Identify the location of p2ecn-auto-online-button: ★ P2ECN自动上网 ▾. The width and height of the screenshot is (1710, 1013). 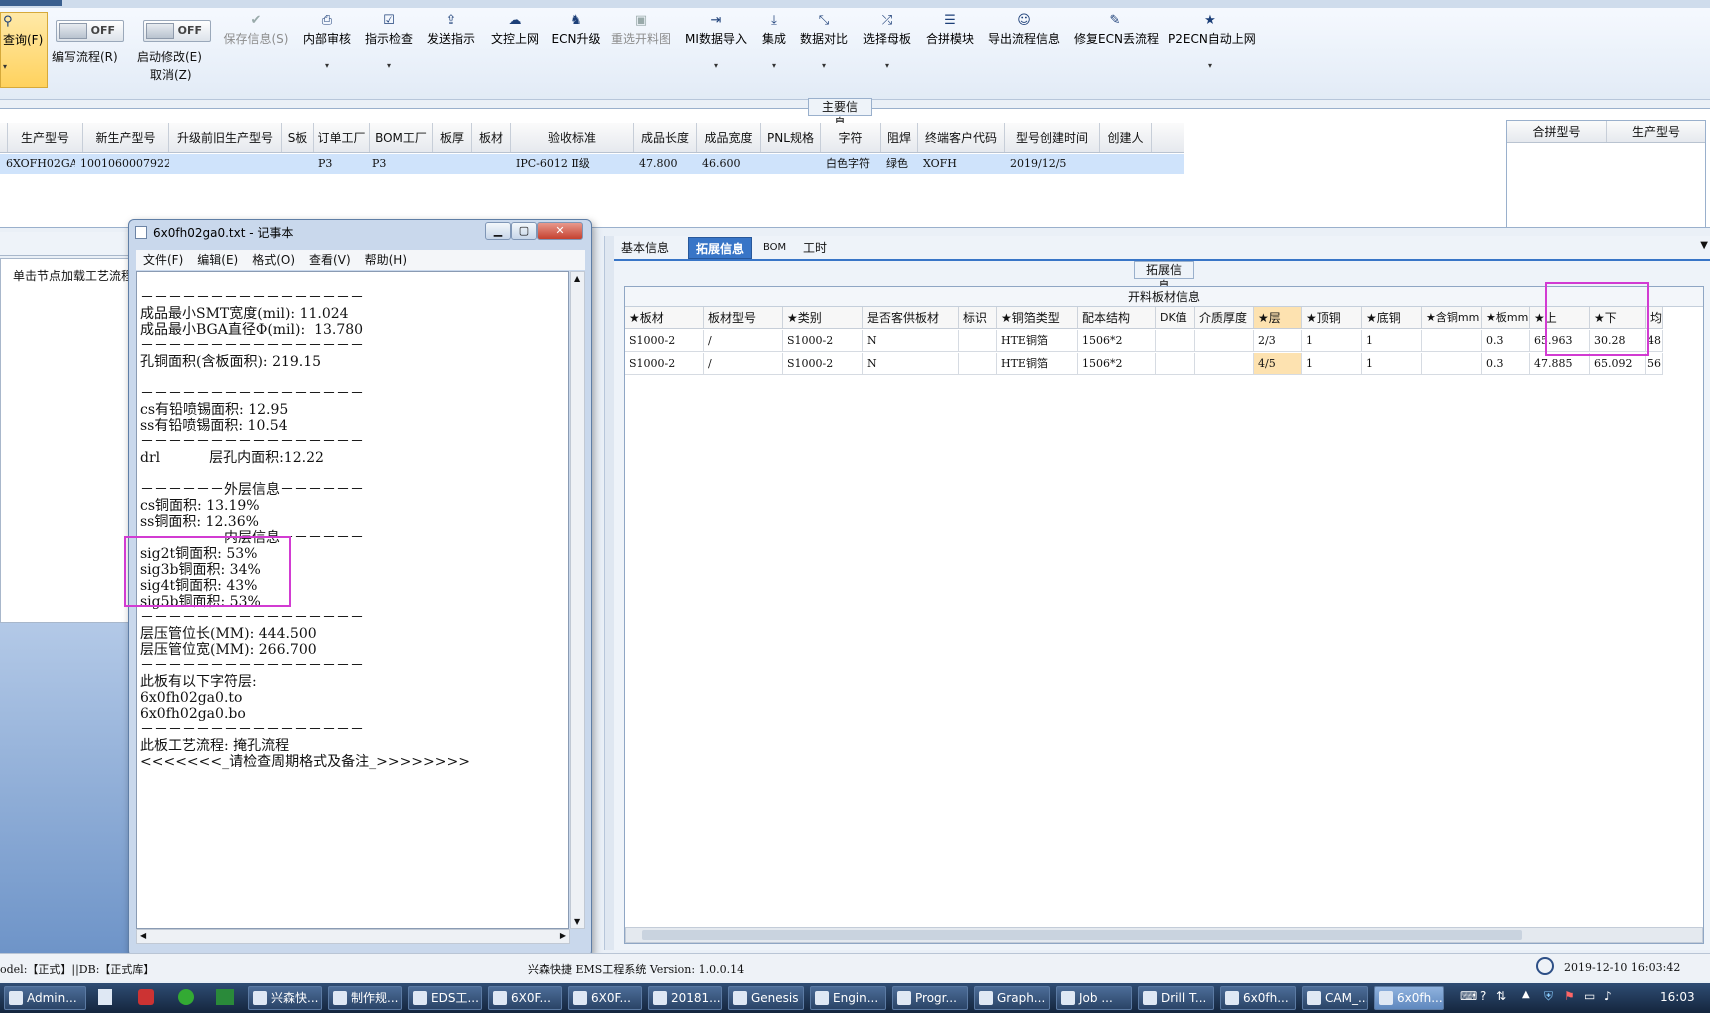
(1212, 50).